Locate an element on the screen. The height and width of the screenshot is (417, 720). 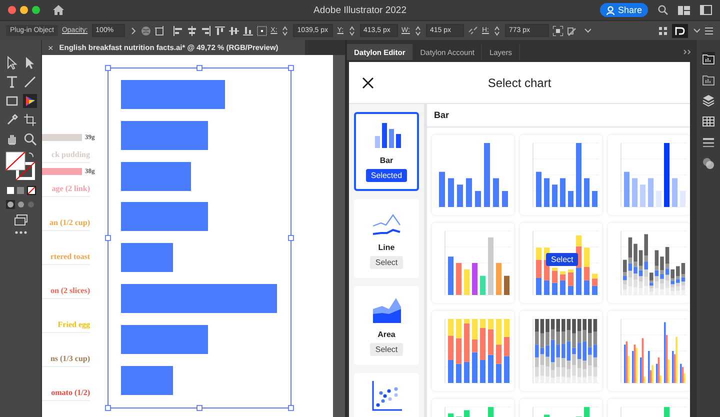
link-icon is located at coordinates (473, 31).